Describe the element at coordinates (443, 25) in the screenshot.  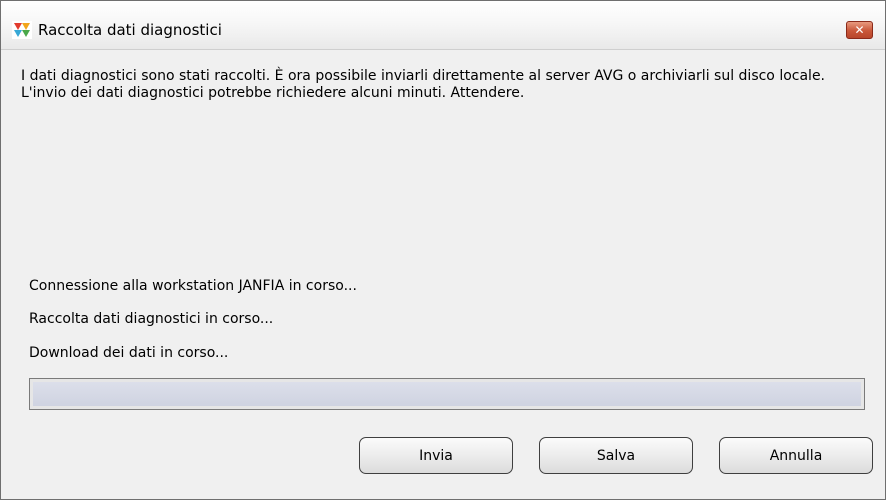
I see `title-bar: Raccolta dati diagnostici ✕` at that location.